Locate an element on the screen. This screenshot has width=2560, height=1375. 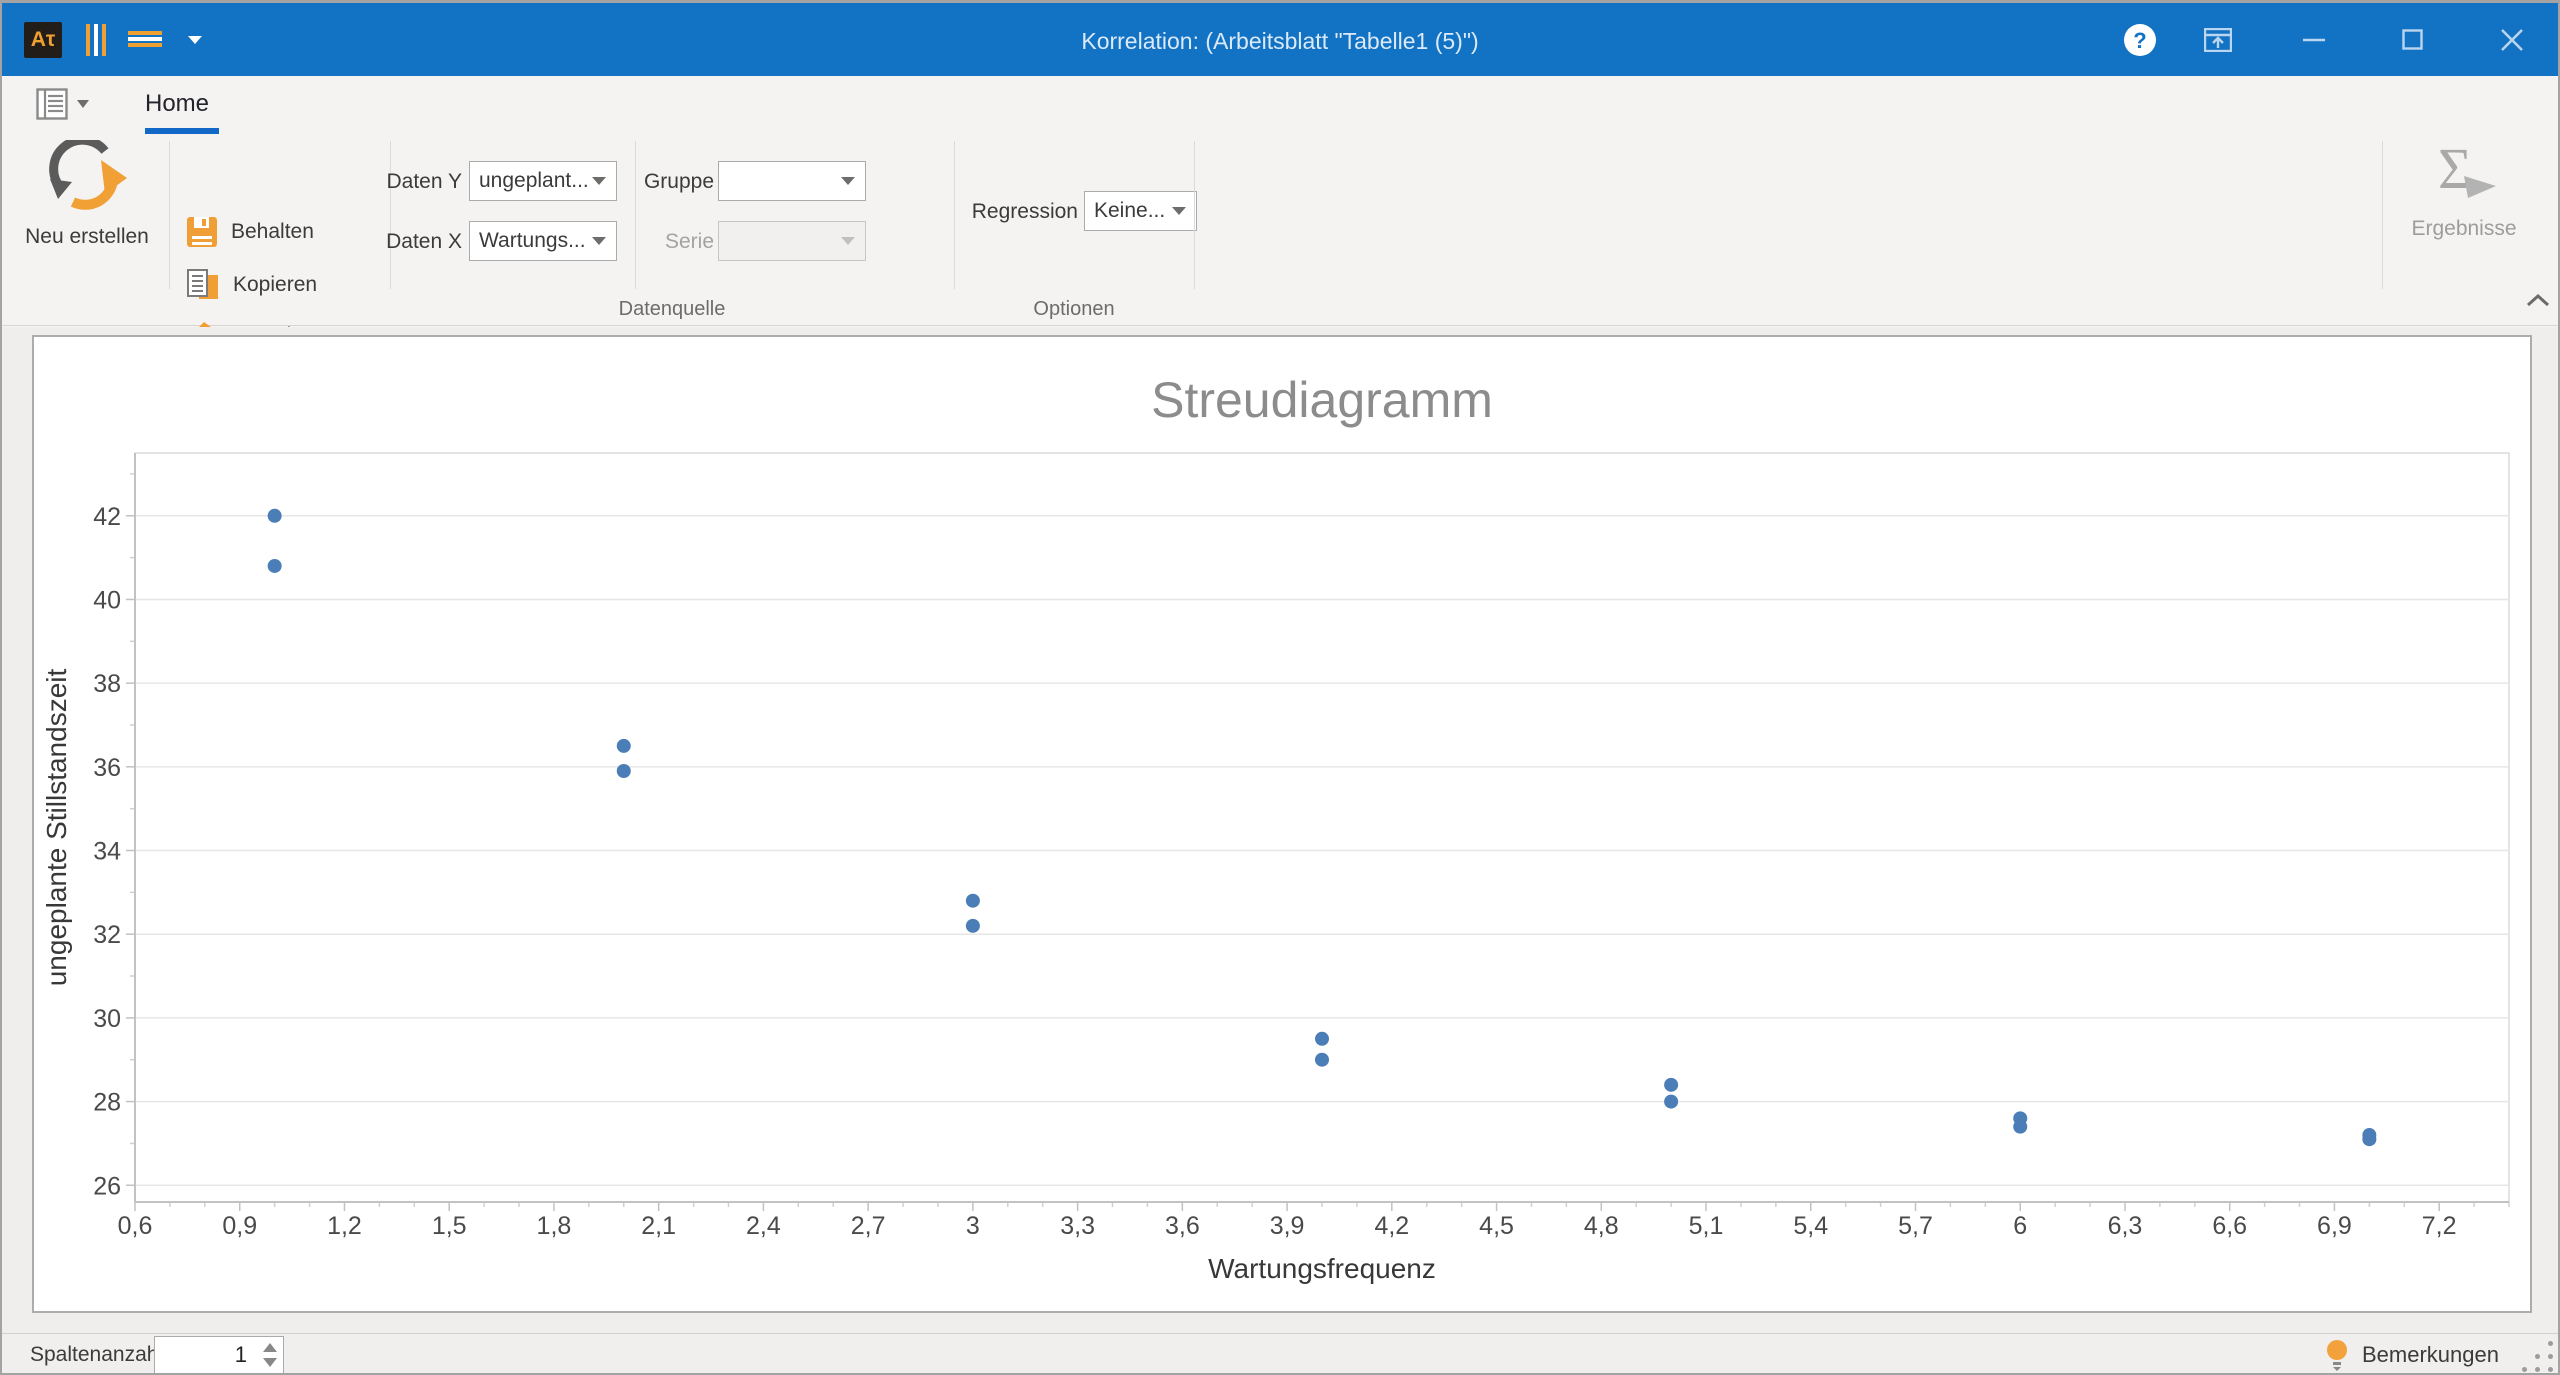
kopieren-label: Kopieren is located at coordinates (275, 284).